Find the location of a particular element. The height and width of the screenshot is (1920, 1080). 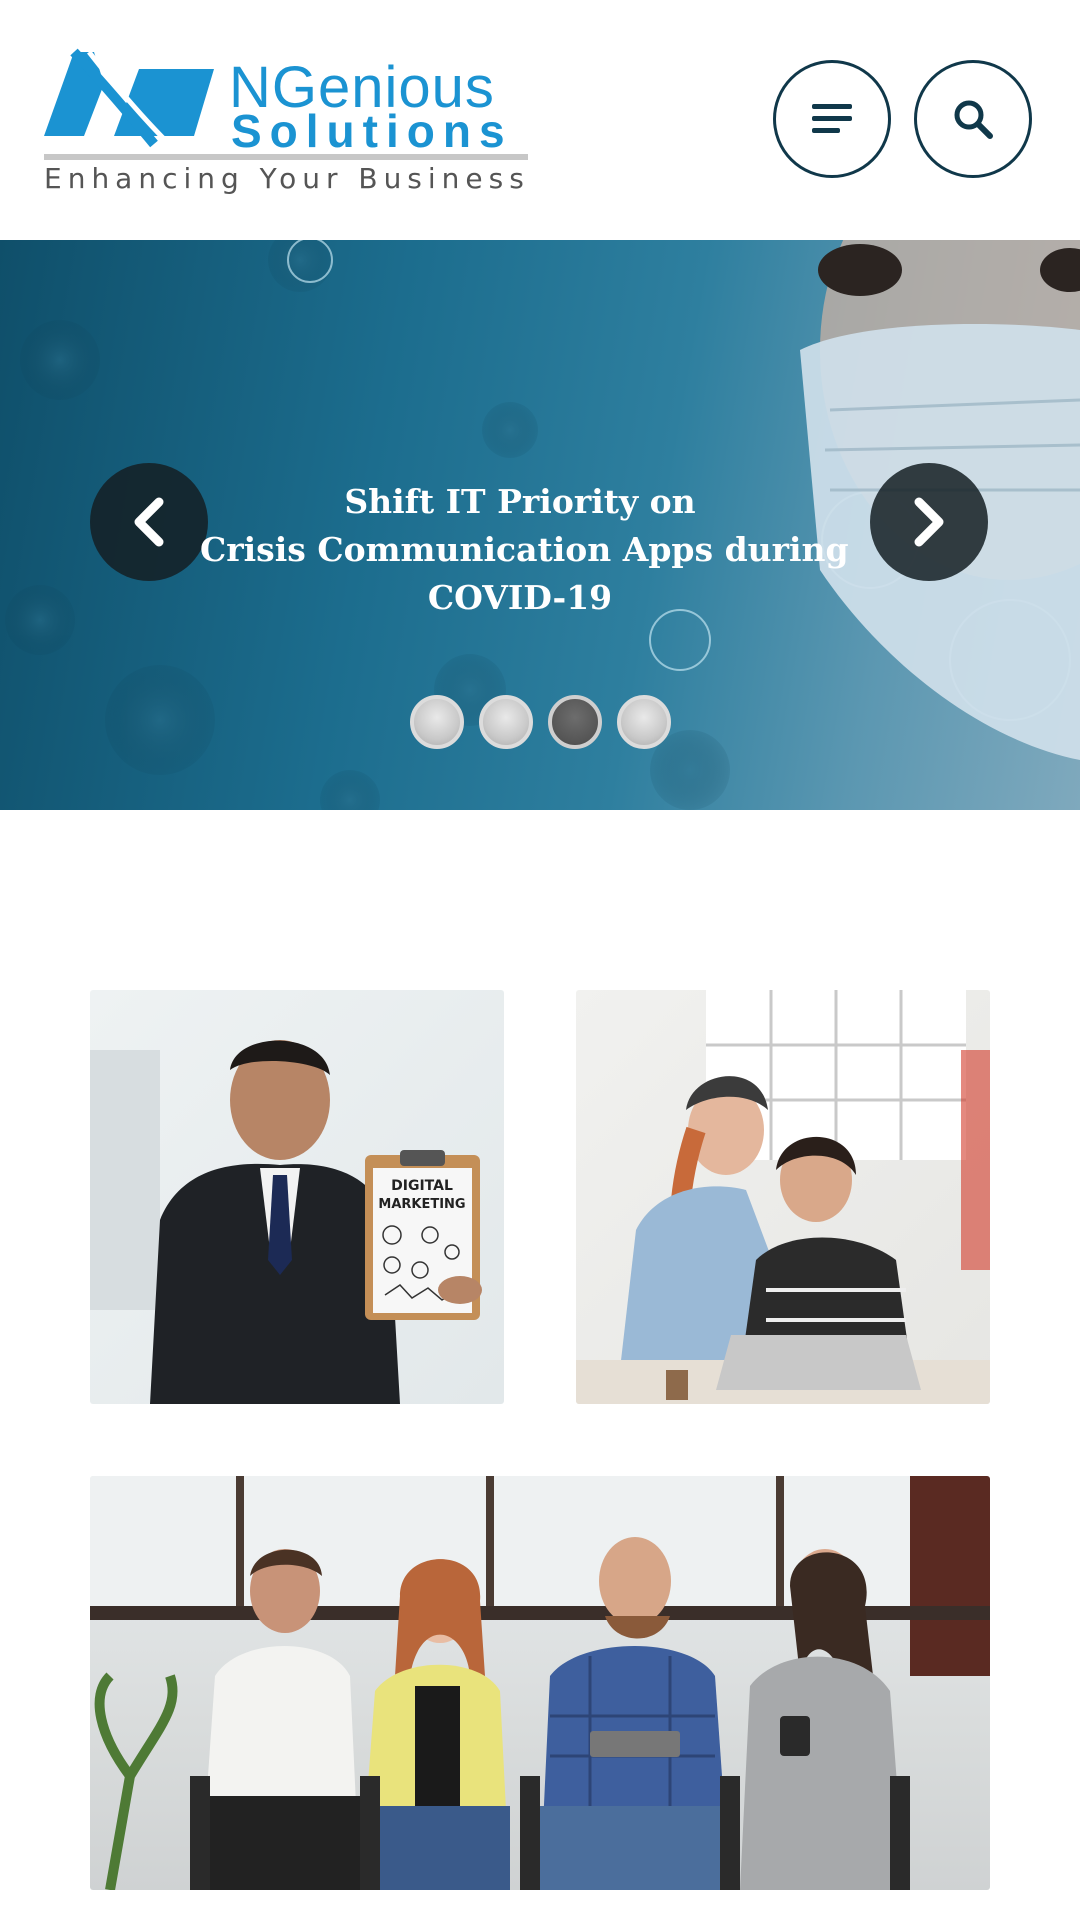

logo-subtitle: Solutions is located at coordinates (372, 131).